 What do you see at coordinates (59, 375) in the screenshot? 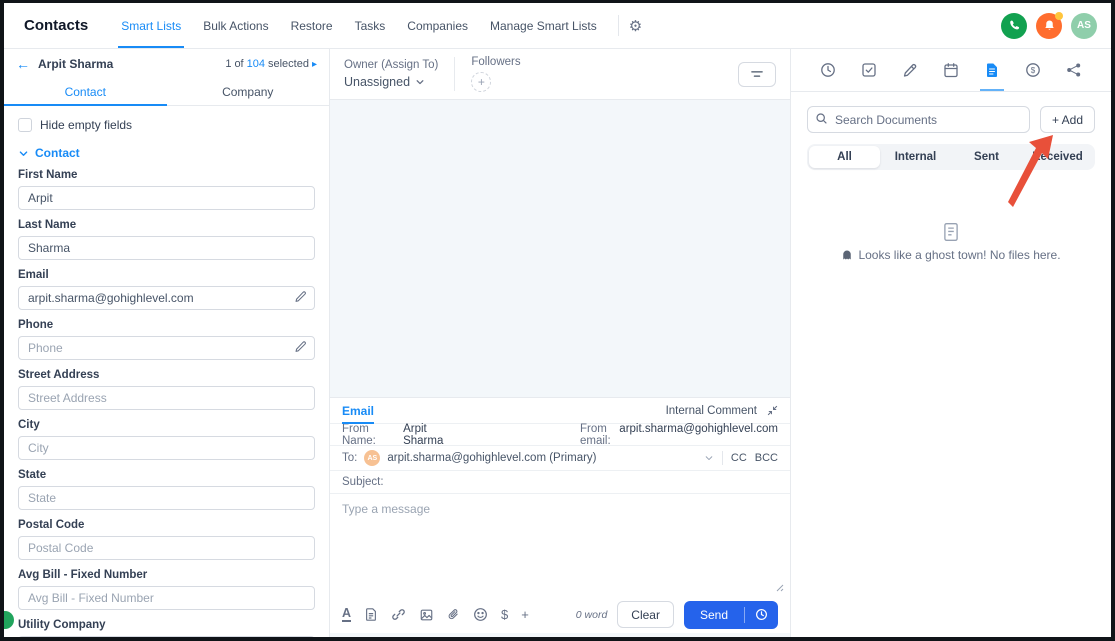
I see `field-label: Street Address` at bounding box center [59, 375].